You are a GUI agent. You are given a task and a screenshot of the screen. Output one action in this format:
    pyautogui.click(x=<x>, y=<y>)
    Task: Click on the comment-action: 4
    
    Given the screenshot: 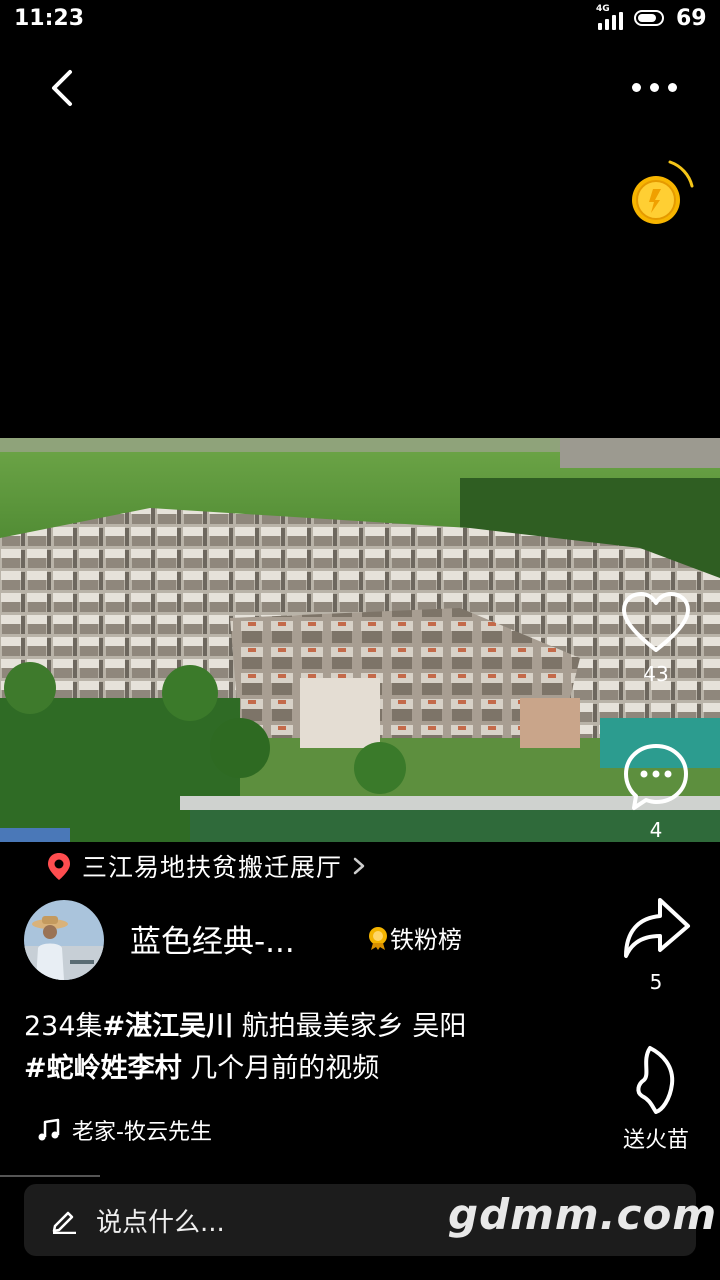 What is the action you would take?
    pyautogui.click(x=656, y=792)
    